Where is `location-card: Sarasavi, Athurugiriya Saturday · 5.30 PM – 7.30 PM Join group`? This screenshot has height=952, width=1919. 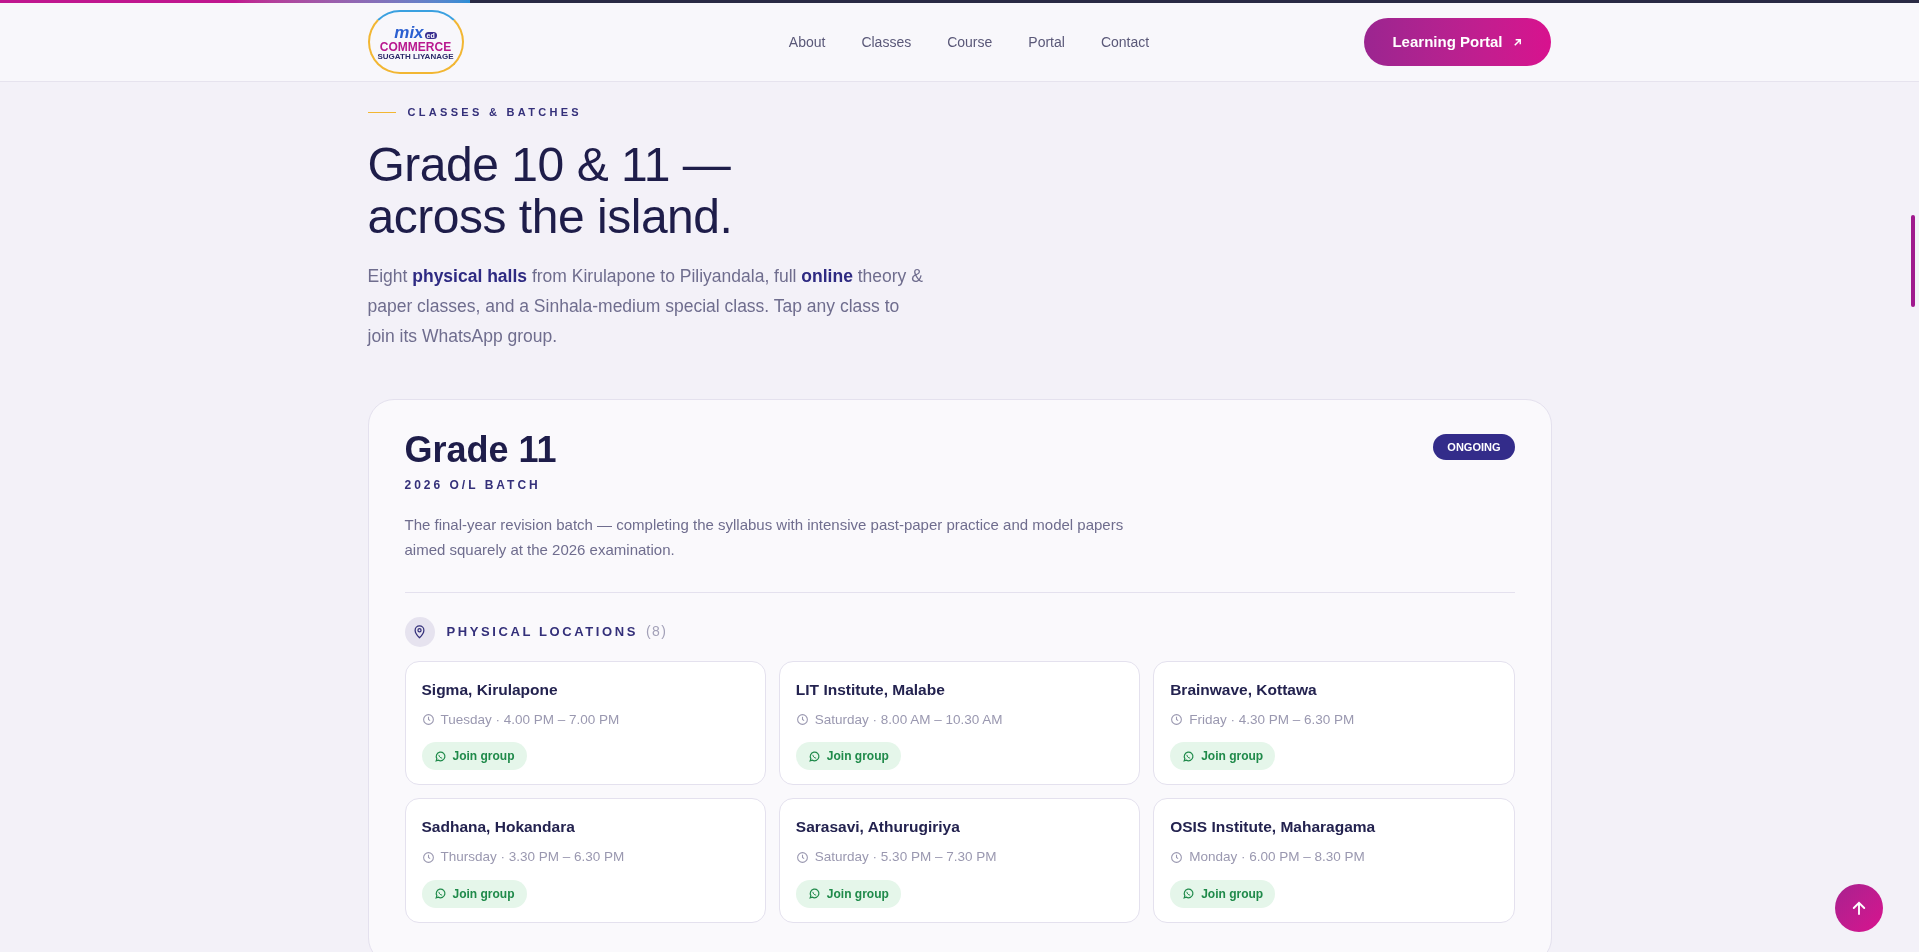 location-card: Sarasavi, Athurugiriya Saturday · 5.30 PM – 7.30 PM Join group is located at coordinates (959, 860).